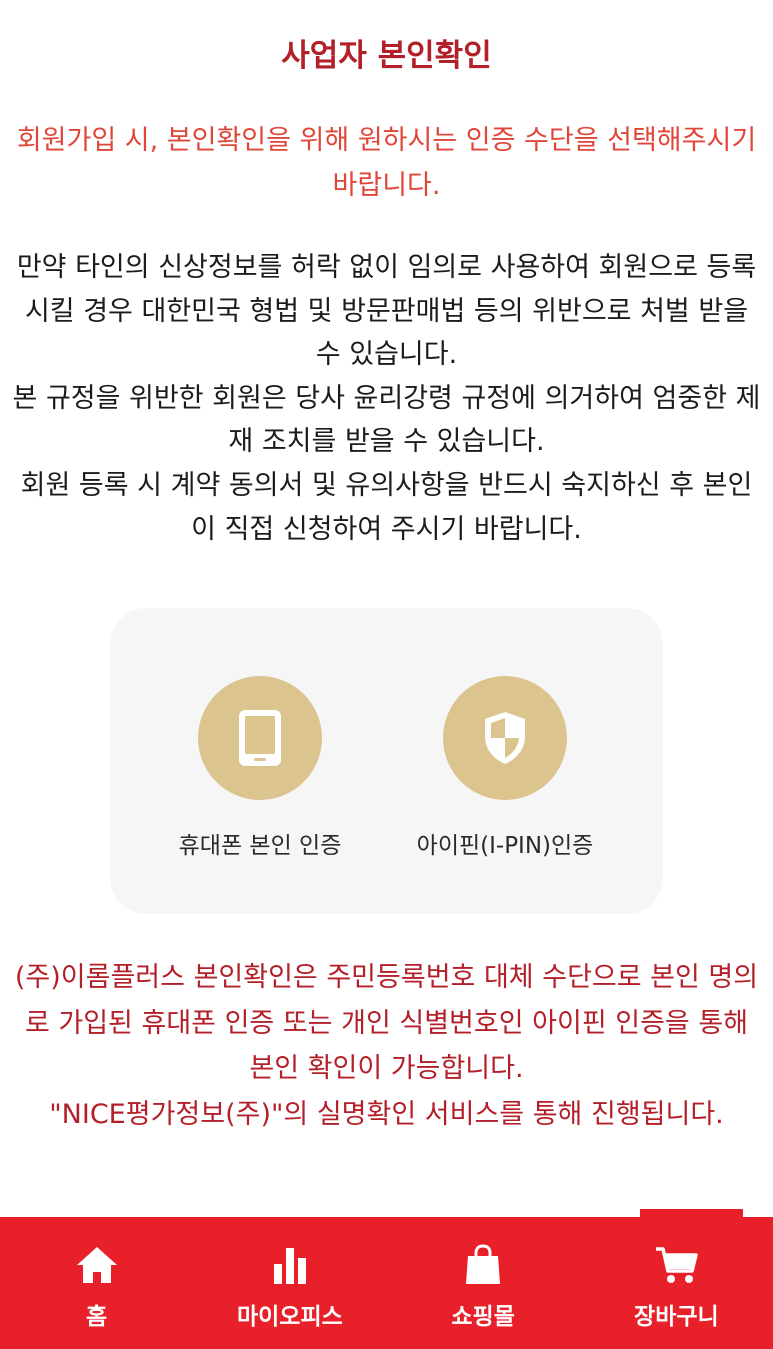  I want to click on bottom-nav: 홈 마이오피스 쇼핑몰 장바구니, so click(386, 1283).